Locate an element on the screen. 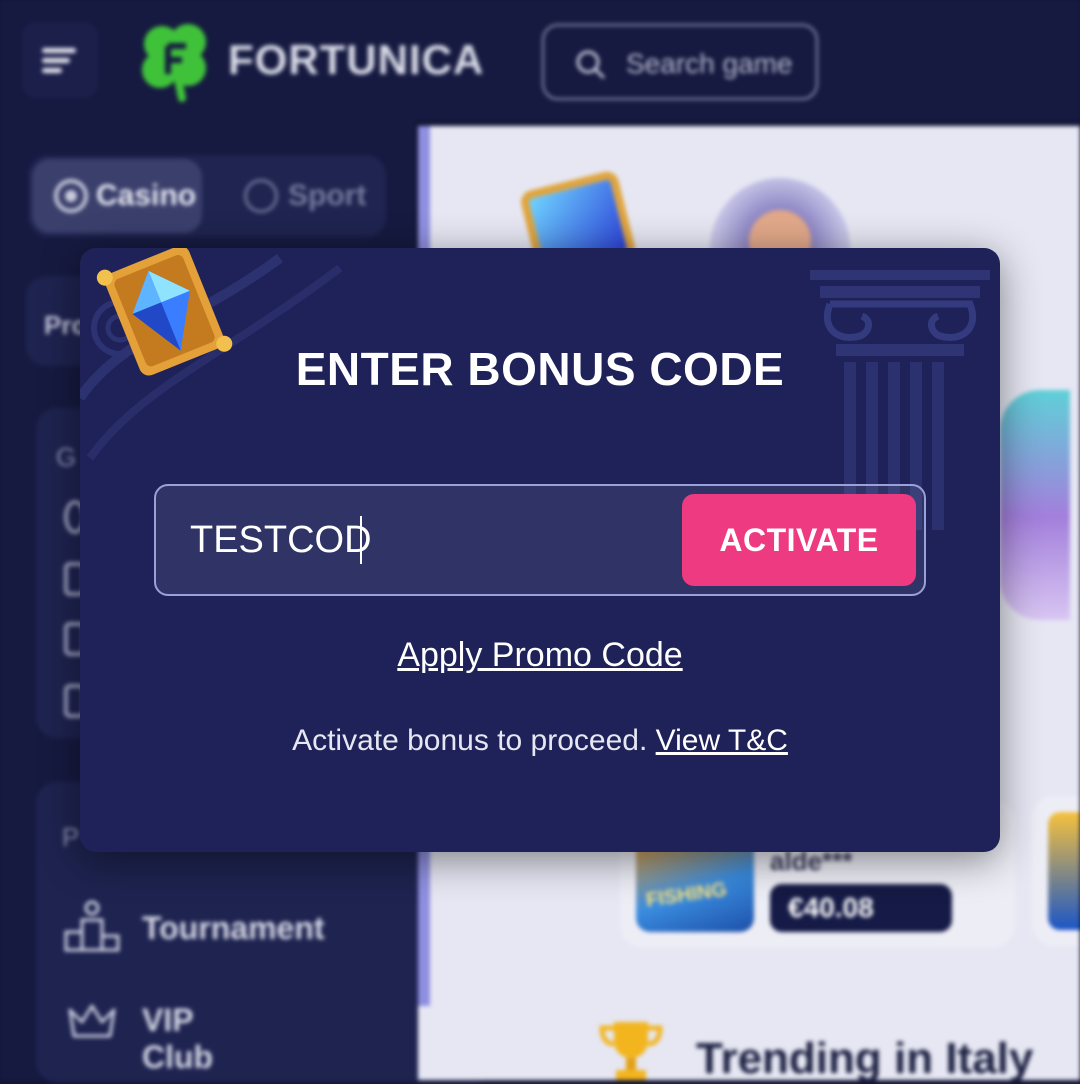  trophy-icon is located at coordinates (631, 1051).